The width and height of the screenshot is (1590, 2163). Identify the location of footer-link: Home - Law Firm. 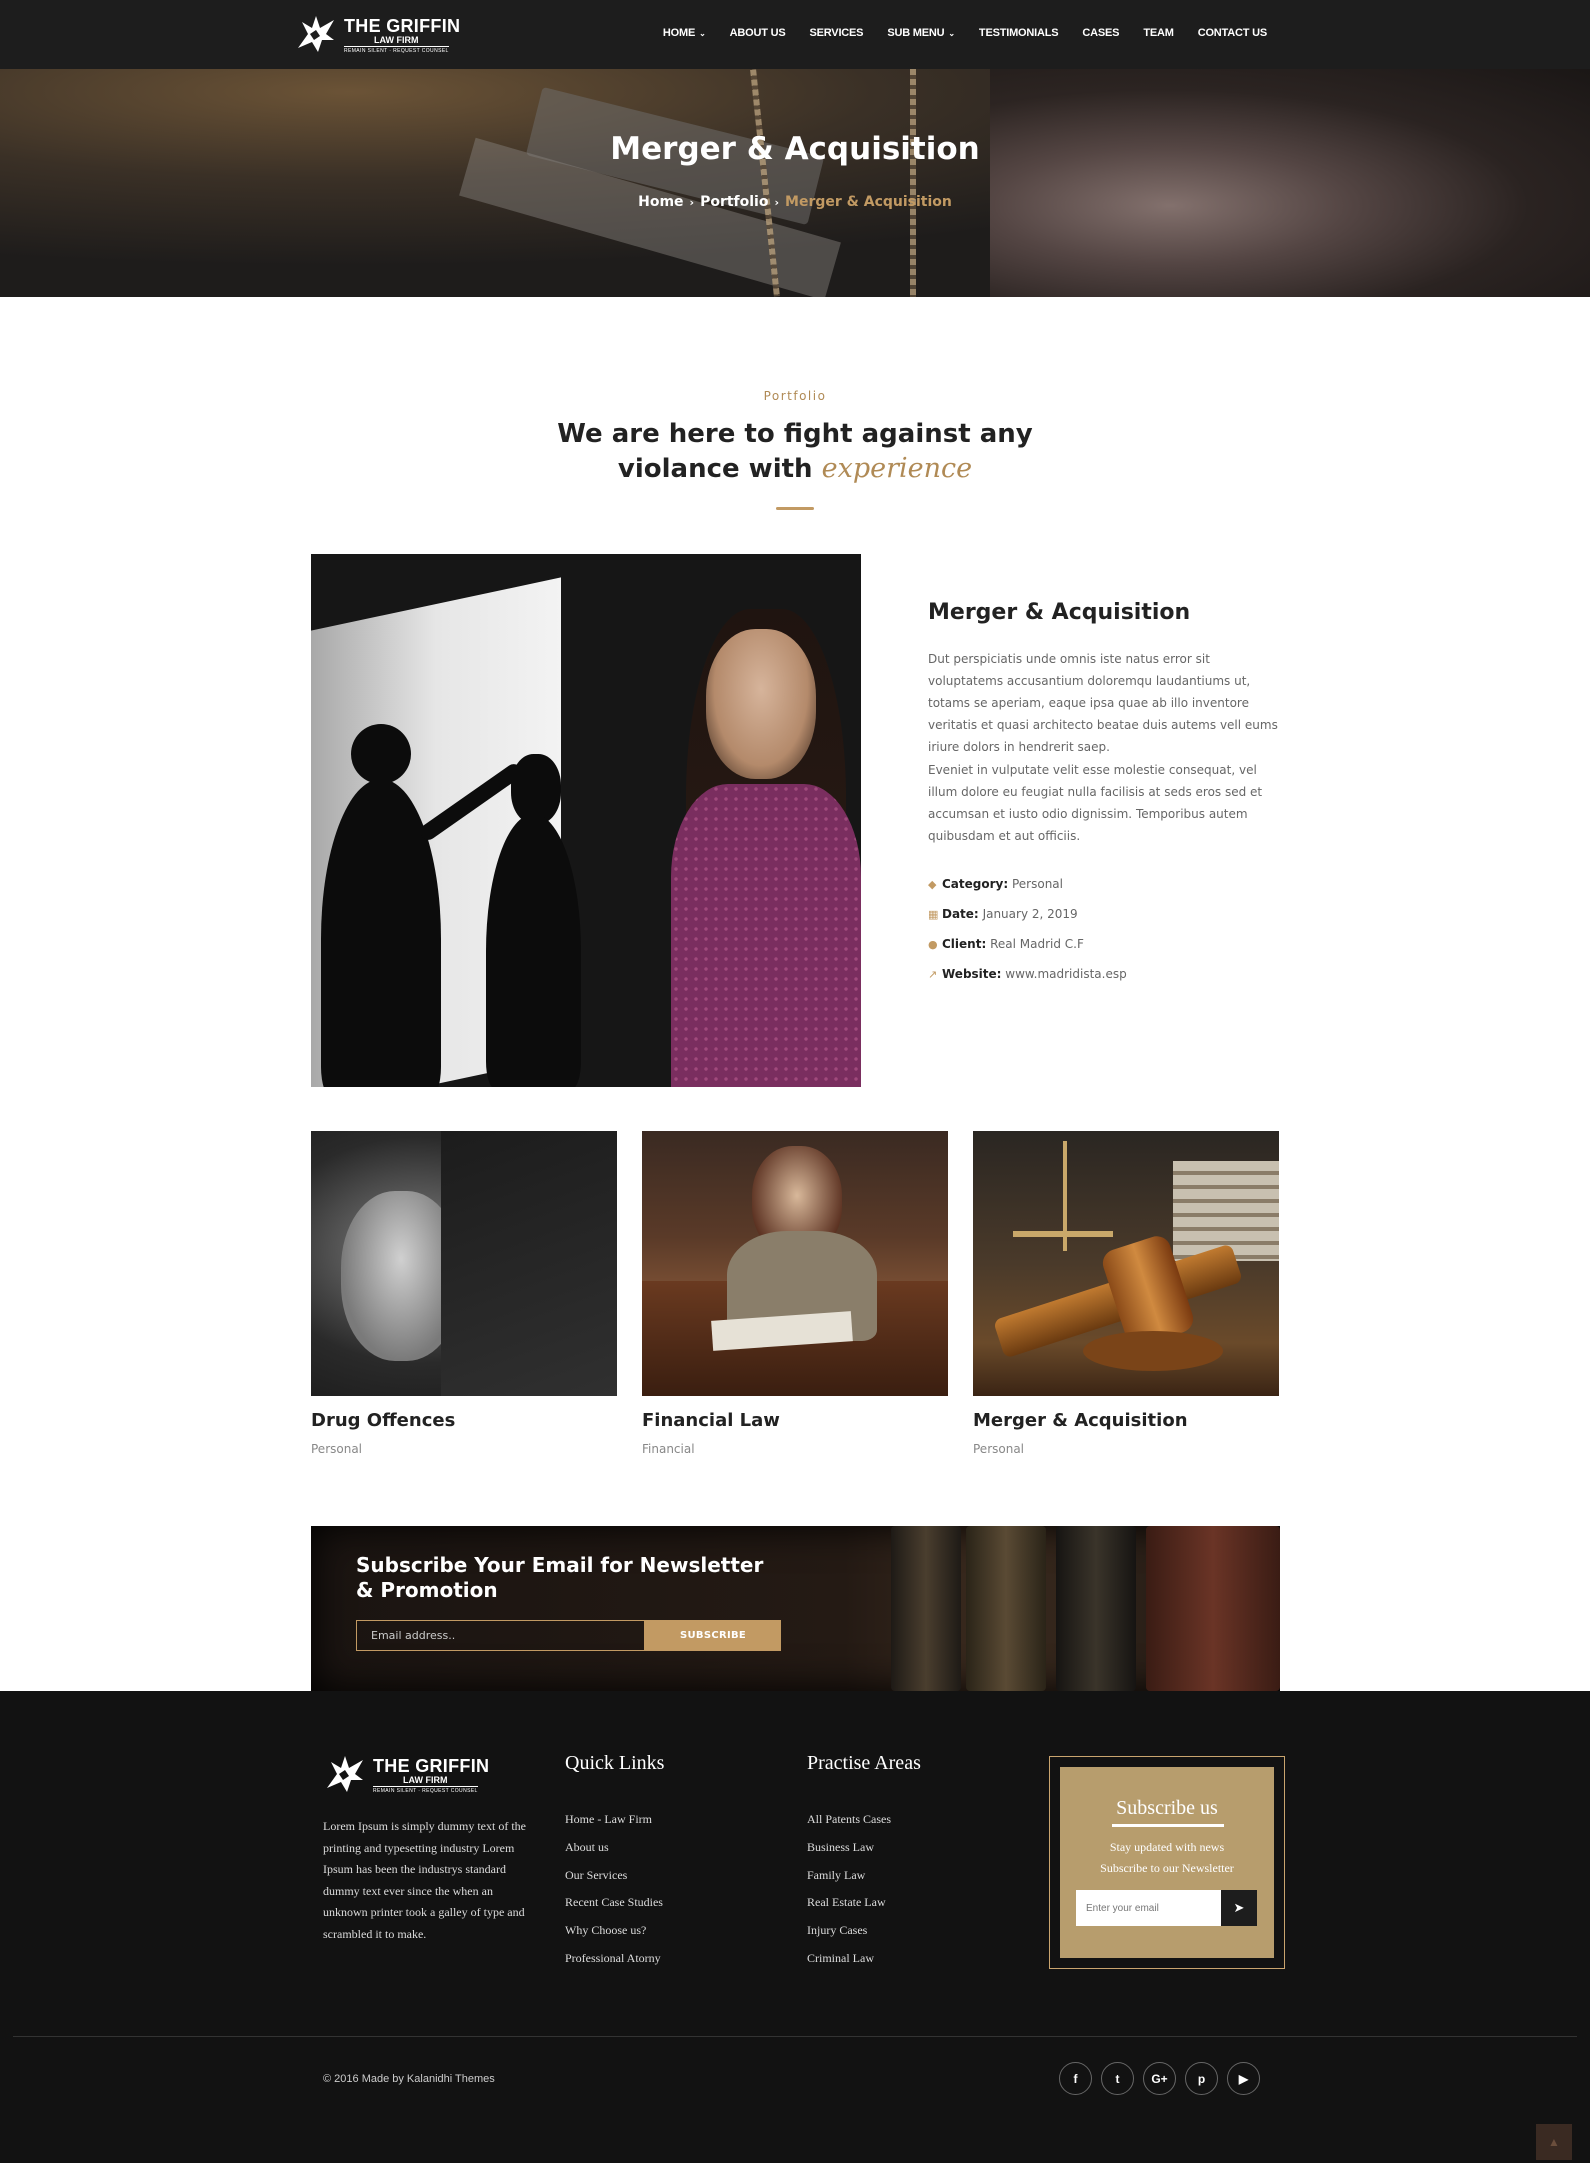
(614, 1826).